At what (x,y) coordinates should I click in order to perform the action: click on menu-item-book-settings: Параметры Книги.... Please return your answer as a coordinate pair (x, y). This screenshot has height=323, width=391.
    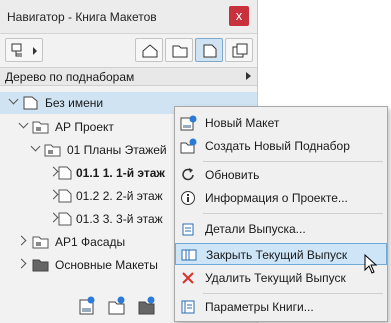
    Looking at the image, I should click on (281, 307).